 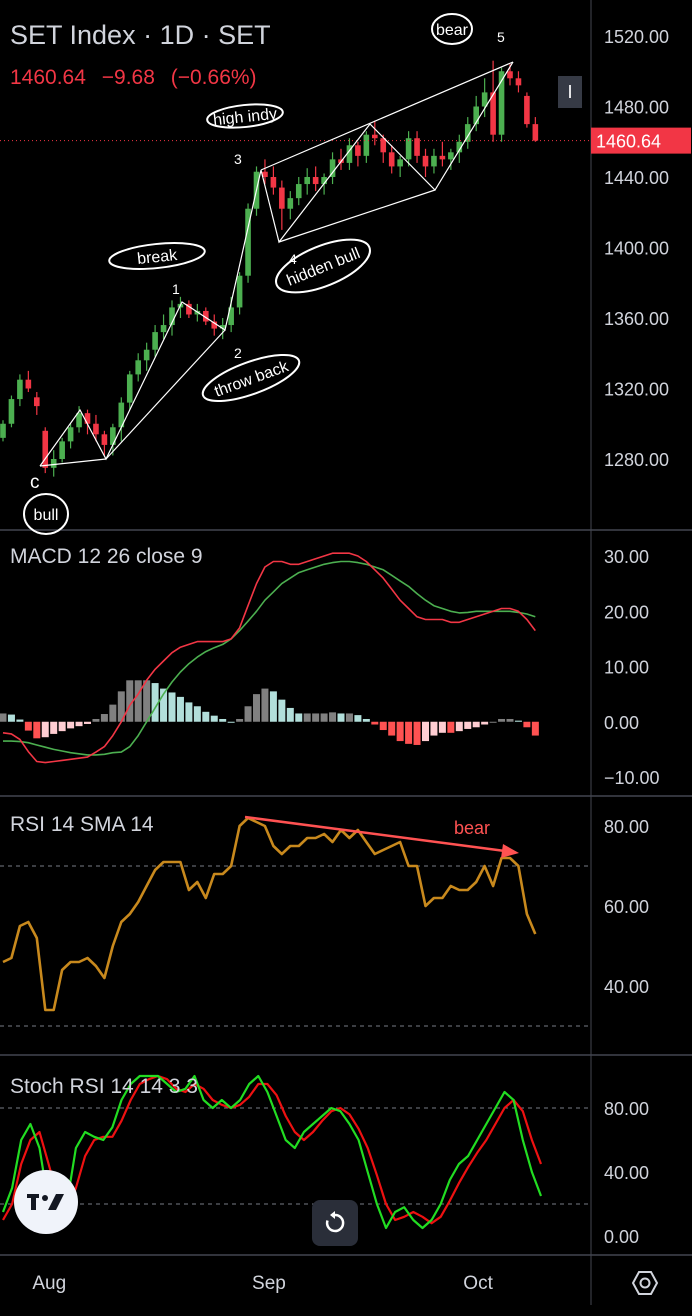 What do you see at coordinates (636, 178) in the screenshot?
I see `price-tick-label: 1440.00` at bounding box center [636, 178].